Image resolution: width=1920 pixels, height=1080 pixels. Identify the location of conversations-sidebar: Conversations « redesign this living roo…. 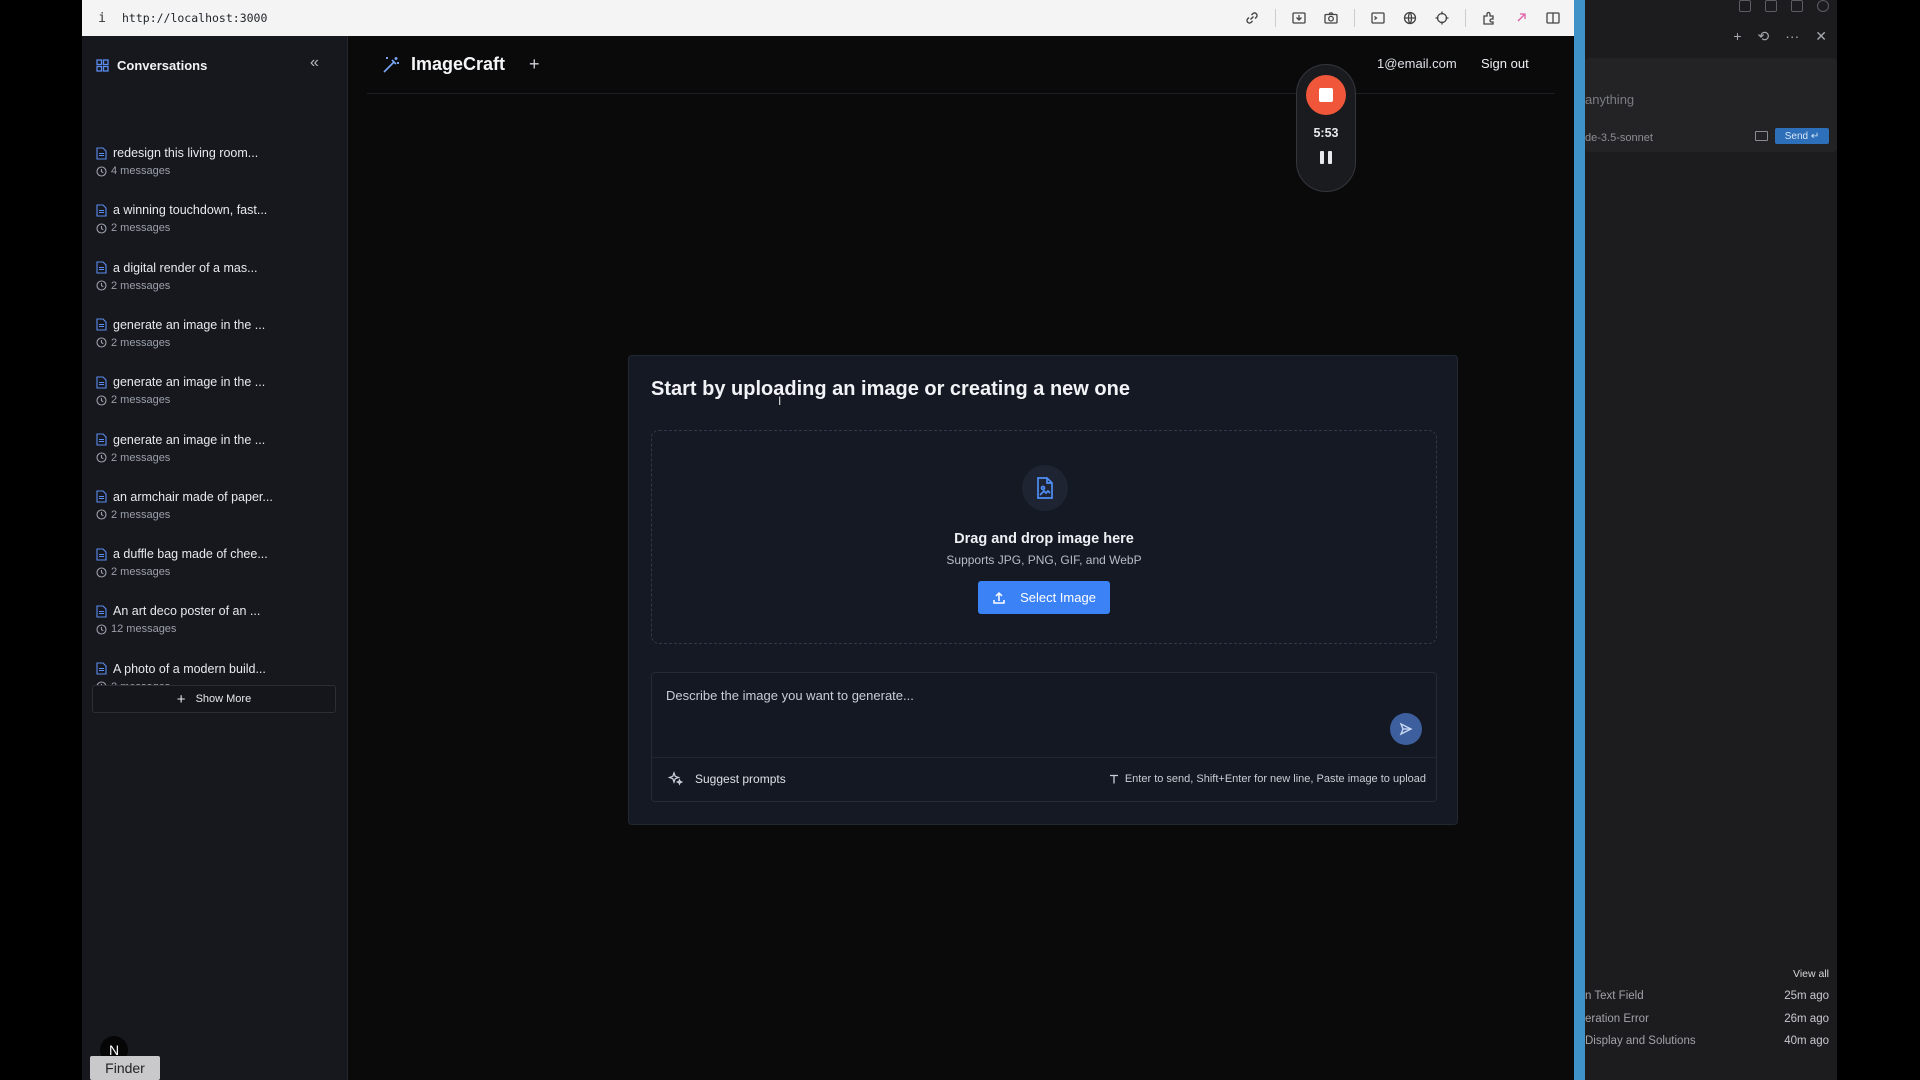
(215, 558).